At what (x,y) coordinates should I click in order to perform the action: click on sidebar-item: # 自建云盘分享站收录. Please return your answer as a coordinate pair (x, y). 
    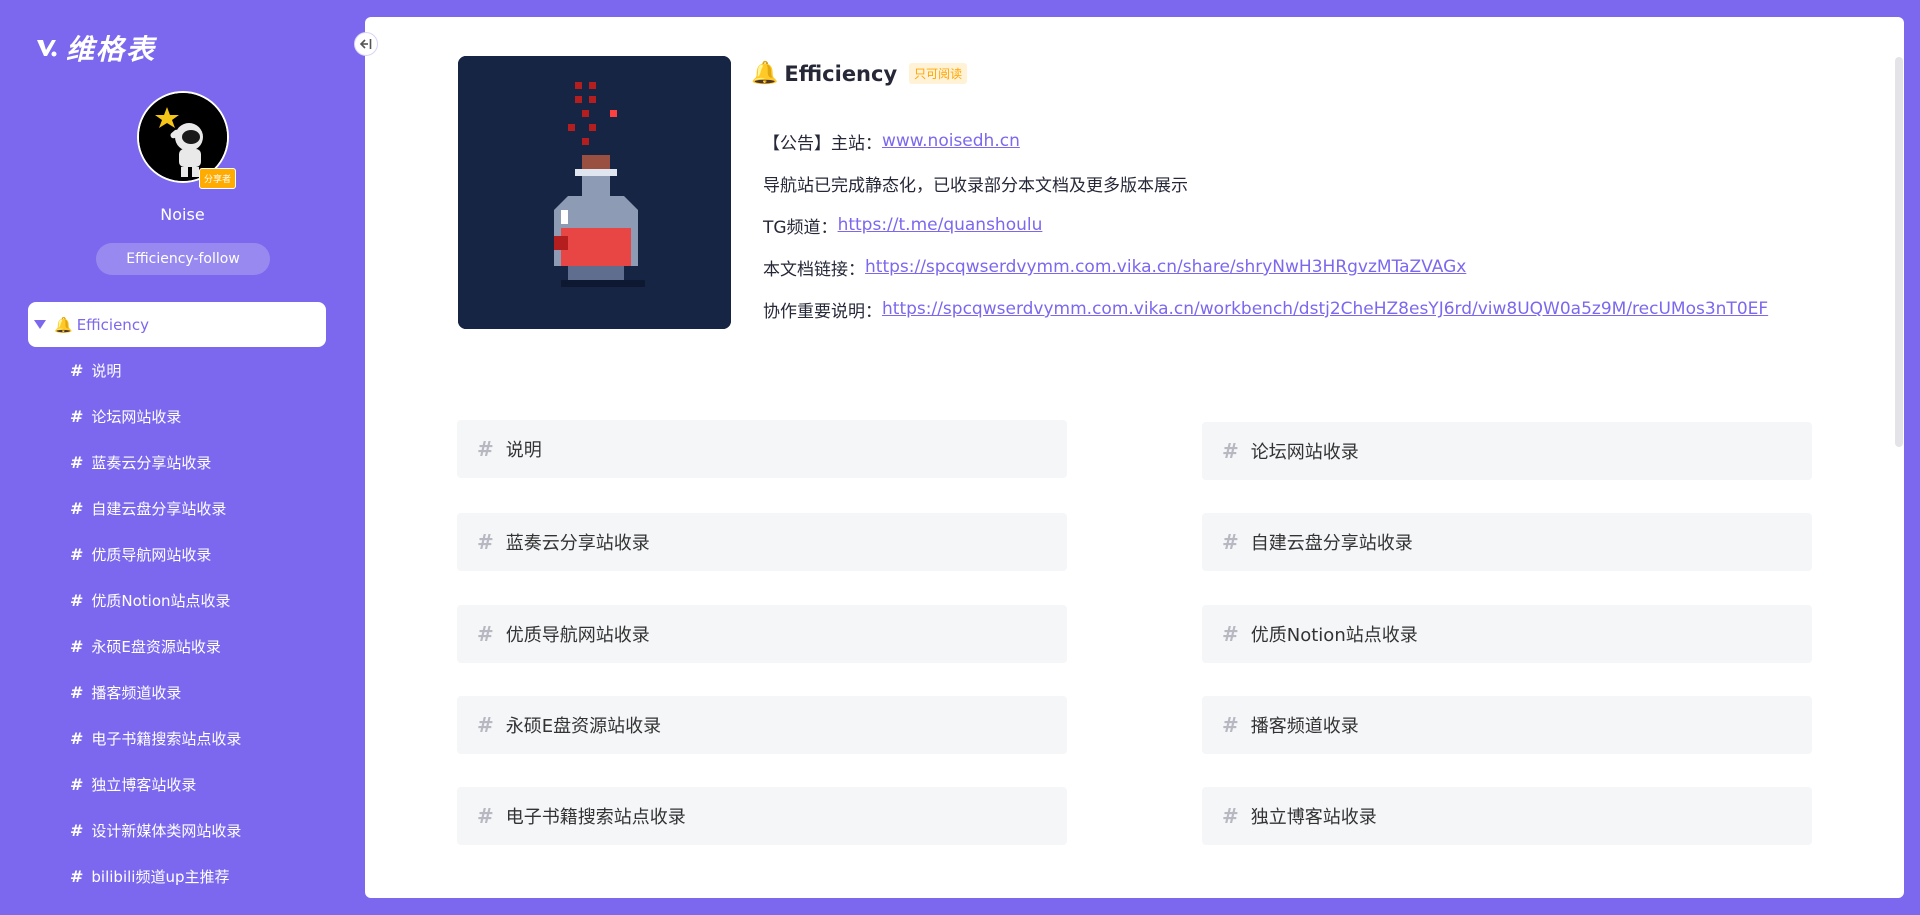
    Looking at the image, I should click on (177, 508).